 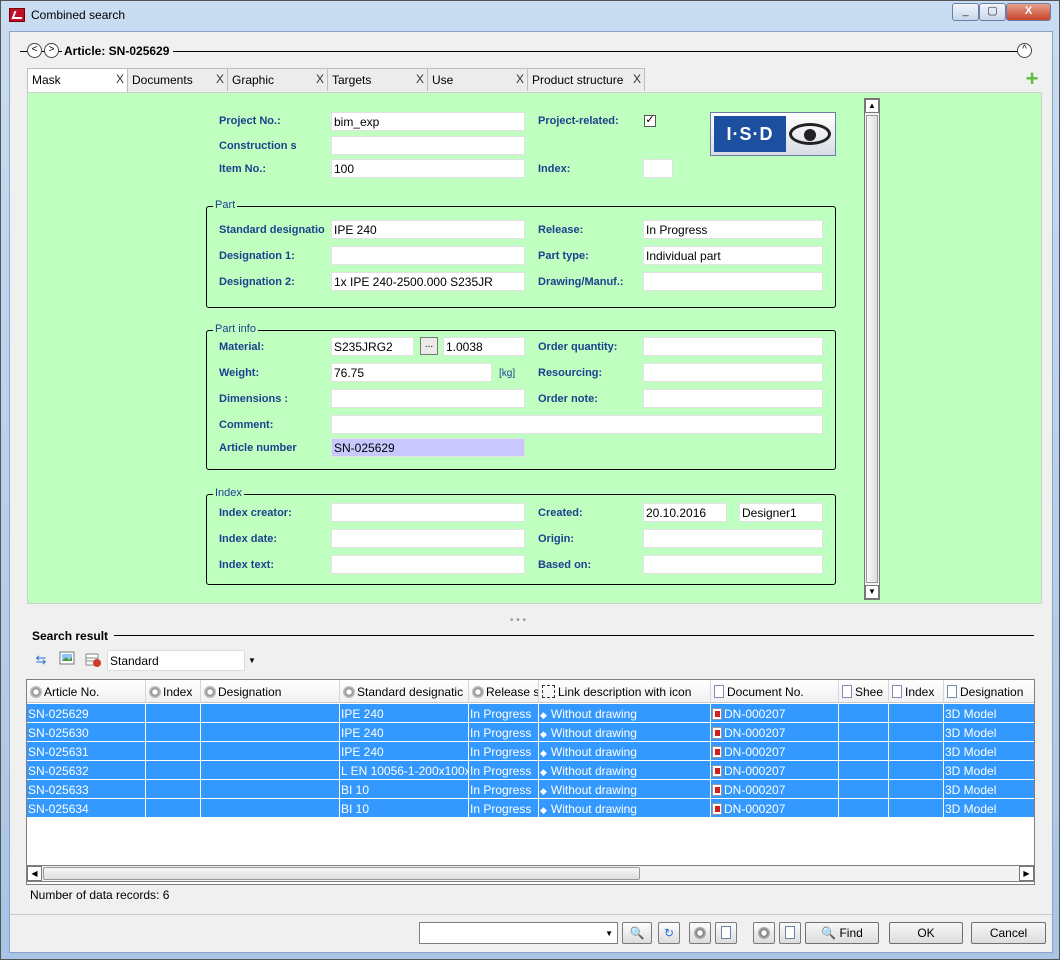 What do you see at coordinates (733, 538) in the screenshot?
I see `origin-field` at bounding box center [733, 538].